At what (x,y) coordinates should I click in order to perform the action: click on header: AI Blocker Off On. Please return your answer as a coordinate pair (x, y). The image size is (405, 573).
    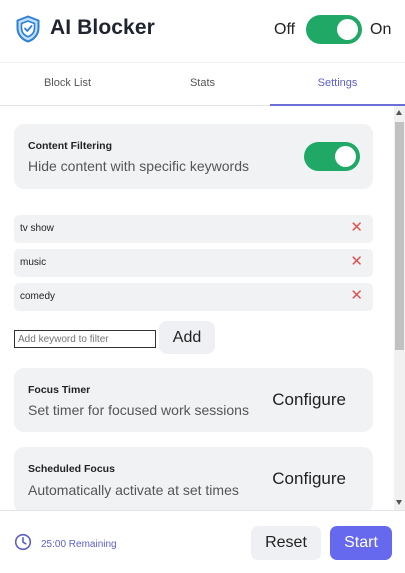
    Looking at the image, I should click on (202, 31).